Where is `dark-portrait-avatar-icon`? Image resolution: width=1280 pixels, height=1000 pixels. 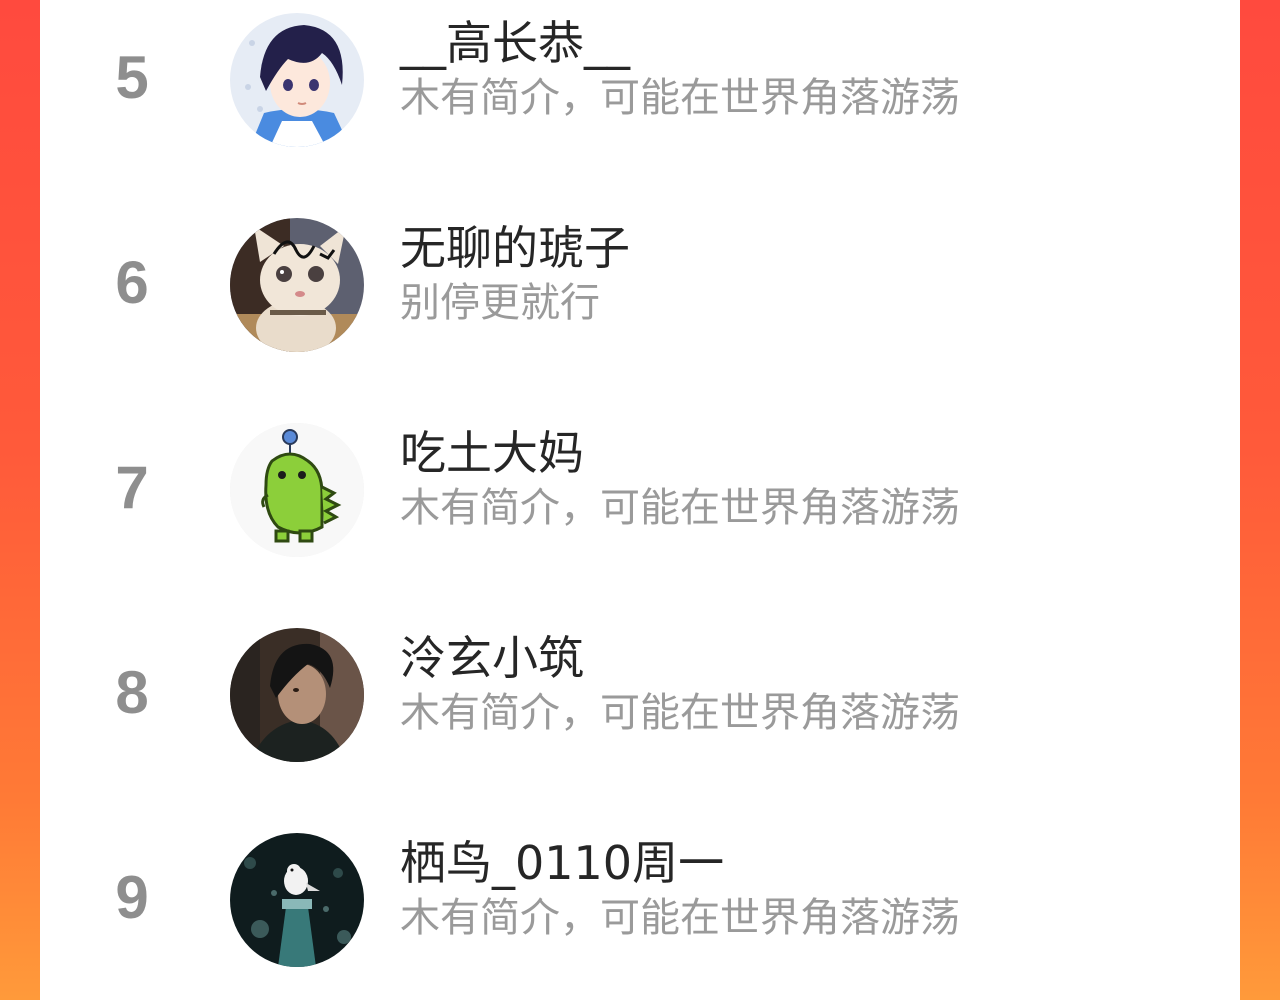
dark-portrait-avatar-icon is located at coordinates (297, 695).